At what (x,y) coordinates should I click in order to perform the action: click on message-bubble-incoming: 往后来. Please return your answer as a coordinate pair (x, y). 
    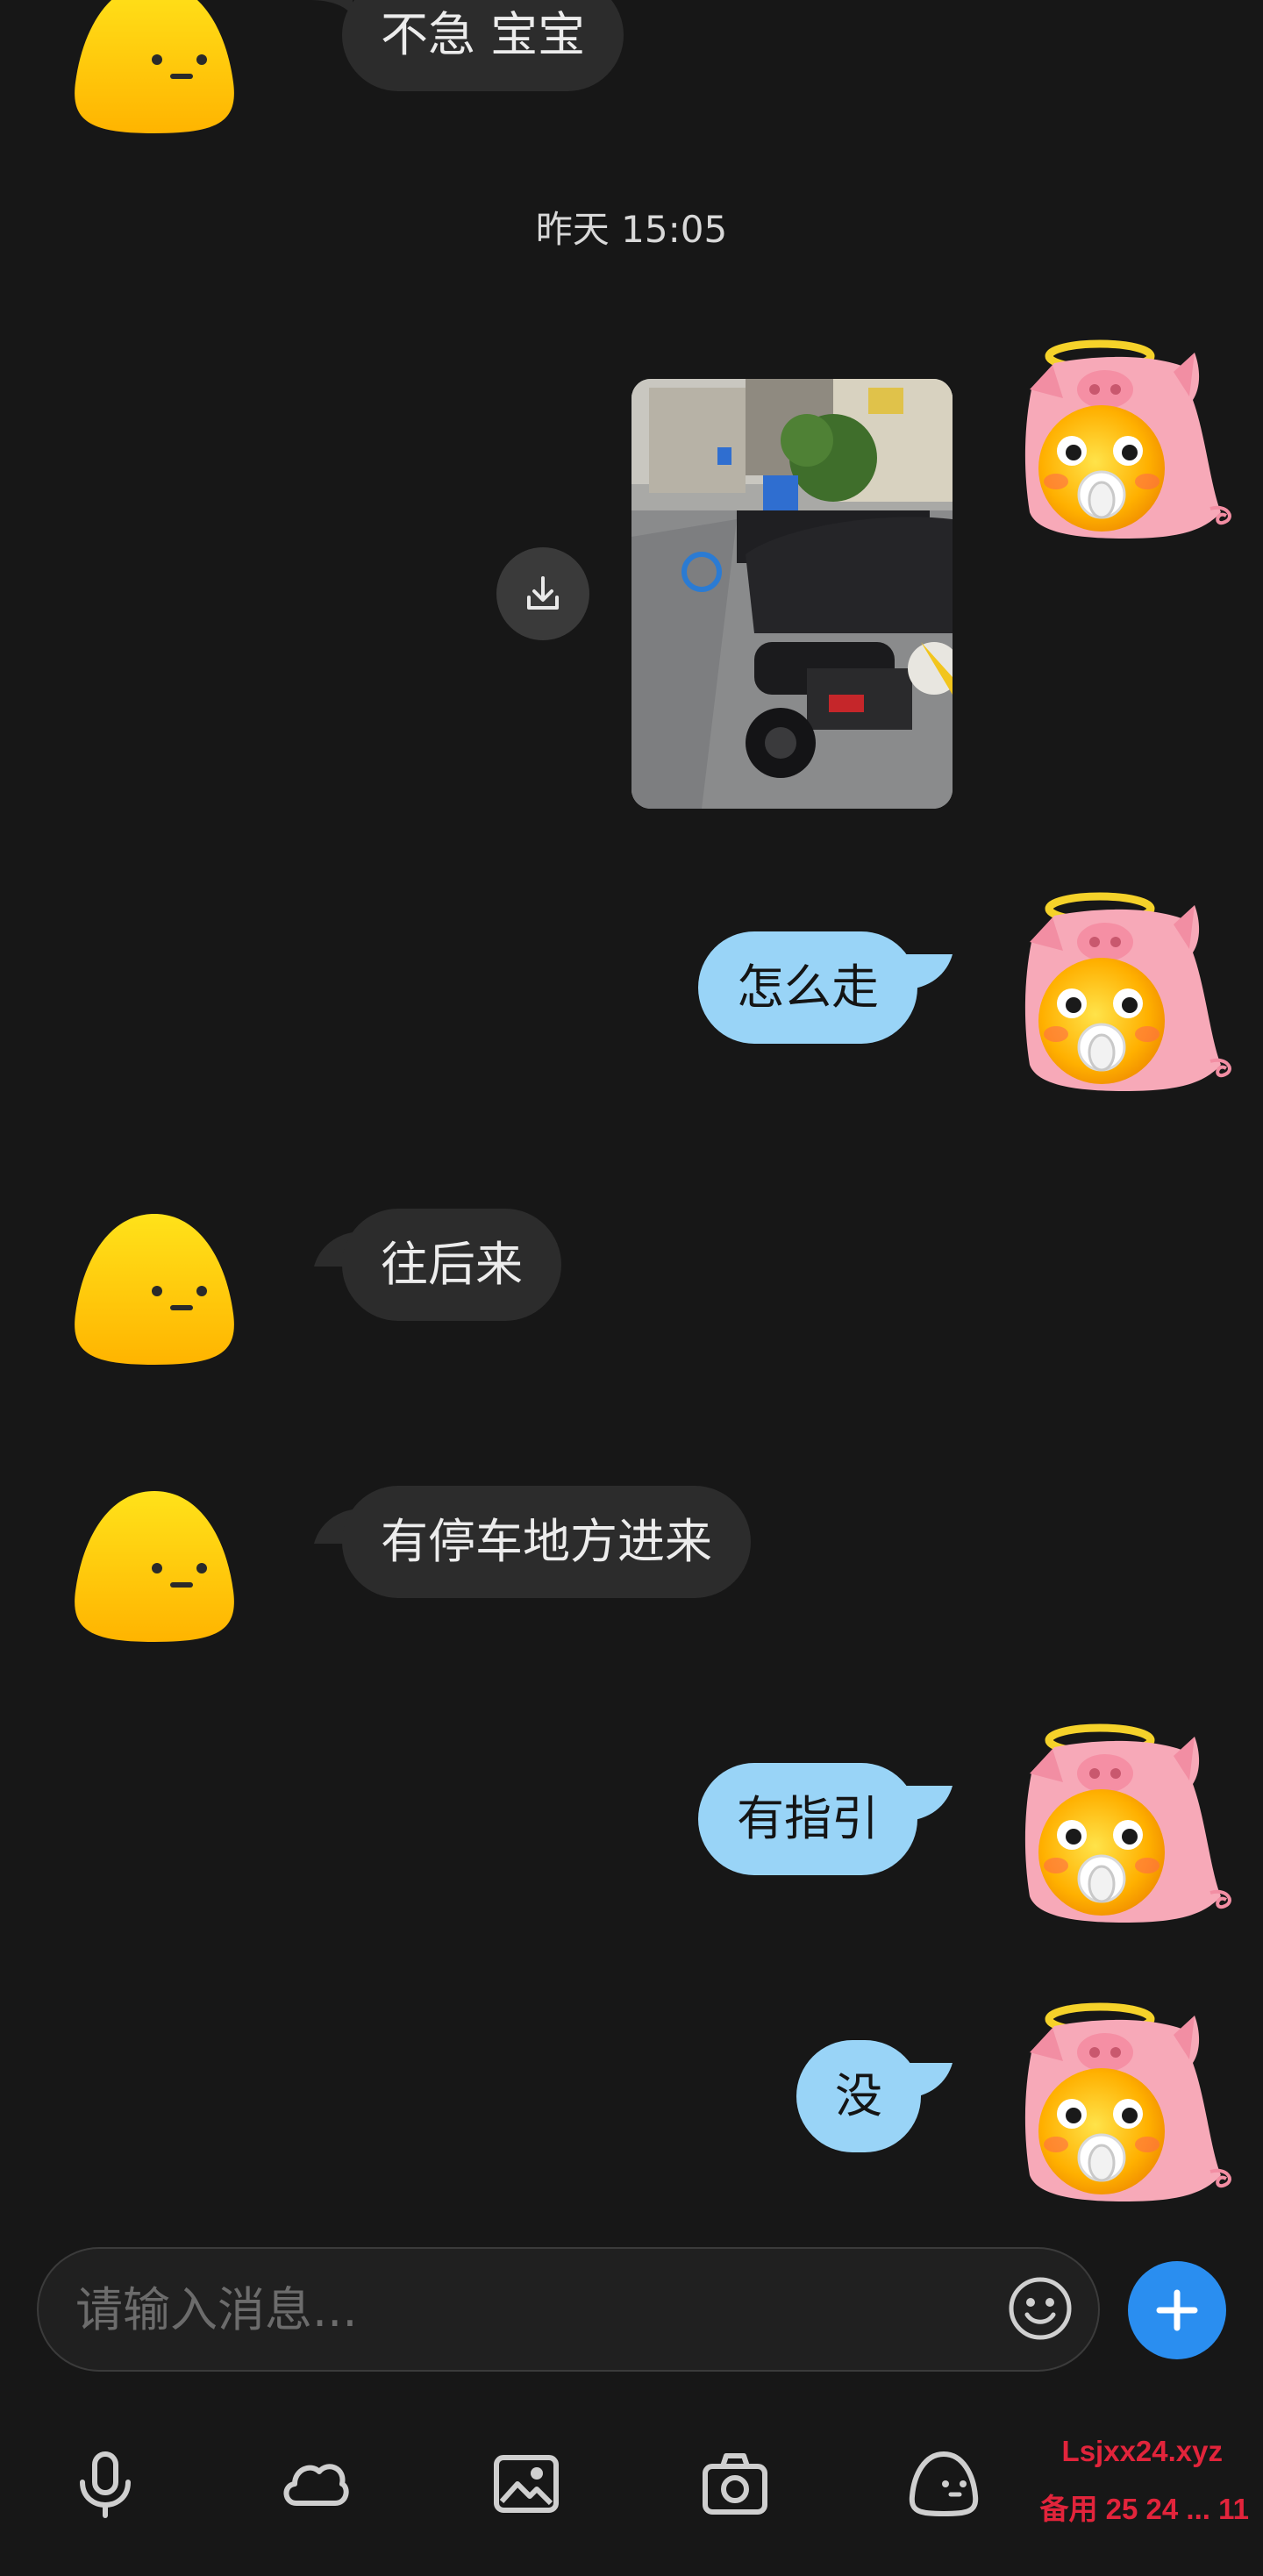
    Looking at the image, I should click on (451, 1265).